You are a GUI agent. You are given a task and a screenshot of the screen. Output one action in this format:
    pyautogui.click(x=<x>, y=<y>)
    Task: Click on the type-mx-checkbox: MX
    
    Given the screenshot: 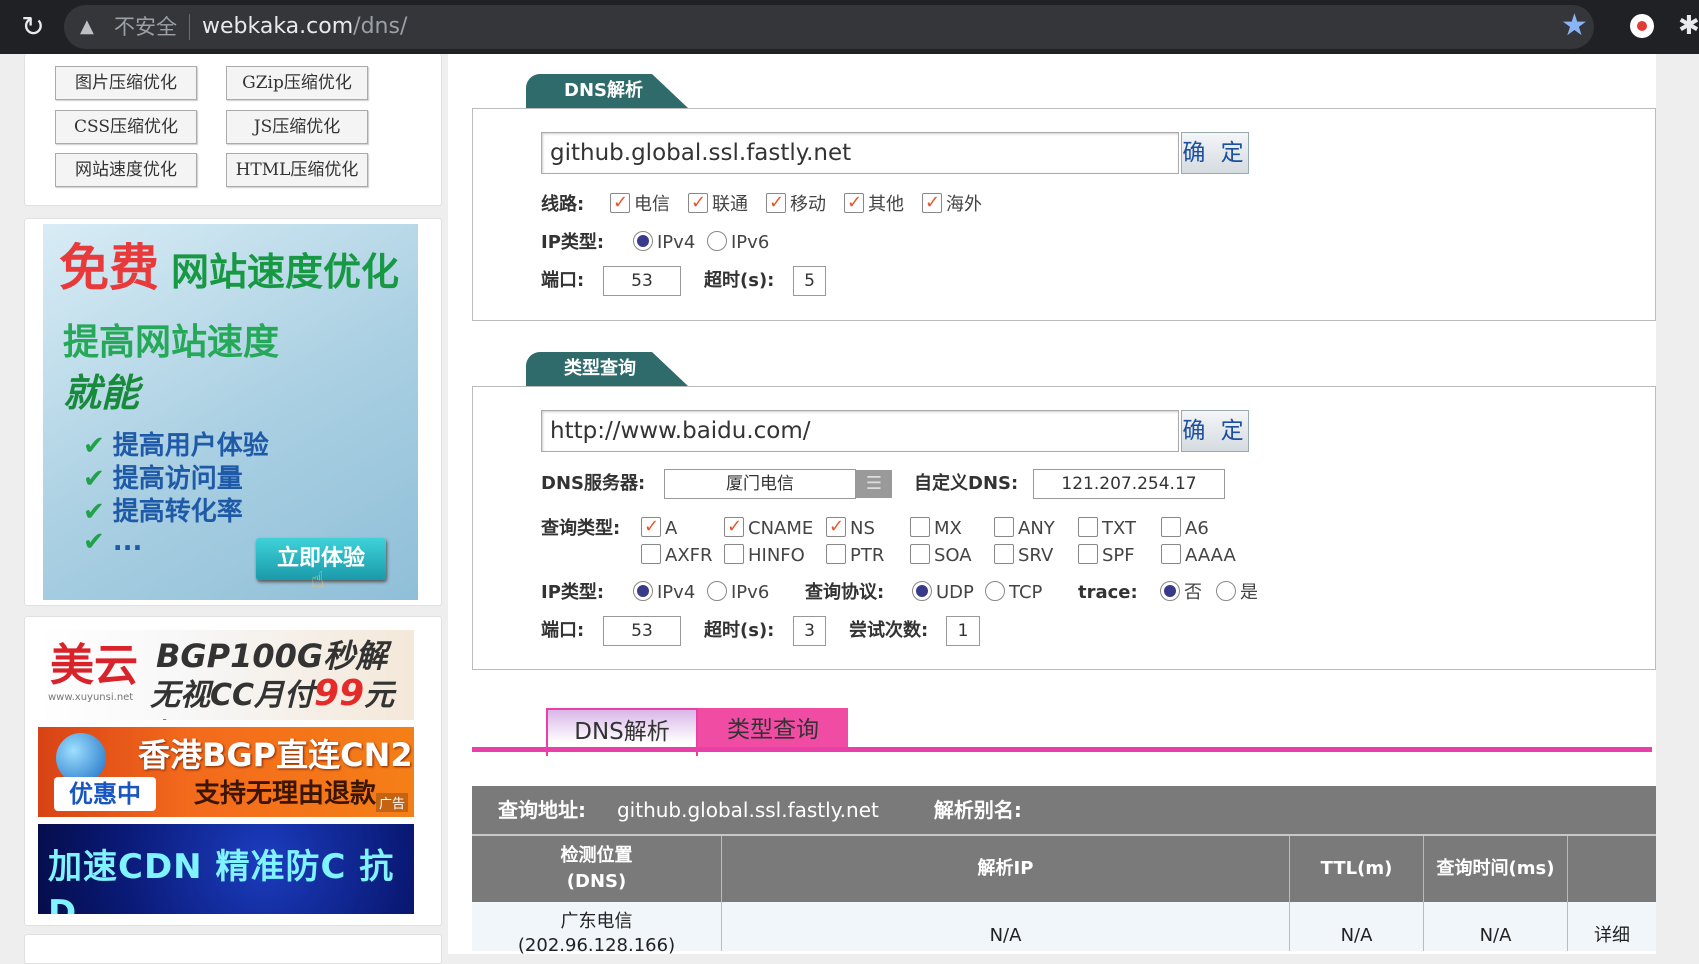 What is the action you would take?
    pyautogui.click(x=936, y=529)
    